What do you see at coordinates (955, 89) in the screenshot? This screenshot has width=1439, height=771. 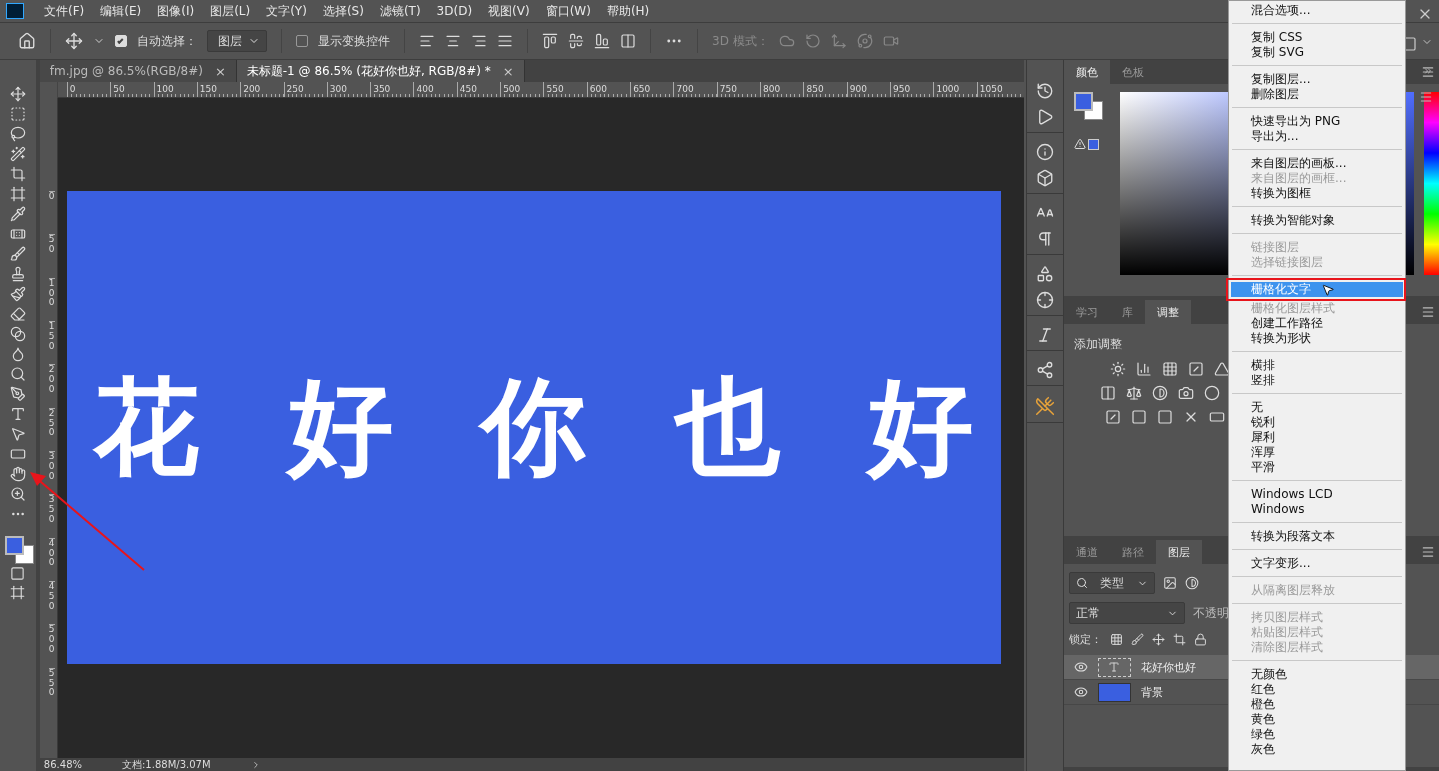 I see `ruler-label: 1000` at bounding box center [955, 89].